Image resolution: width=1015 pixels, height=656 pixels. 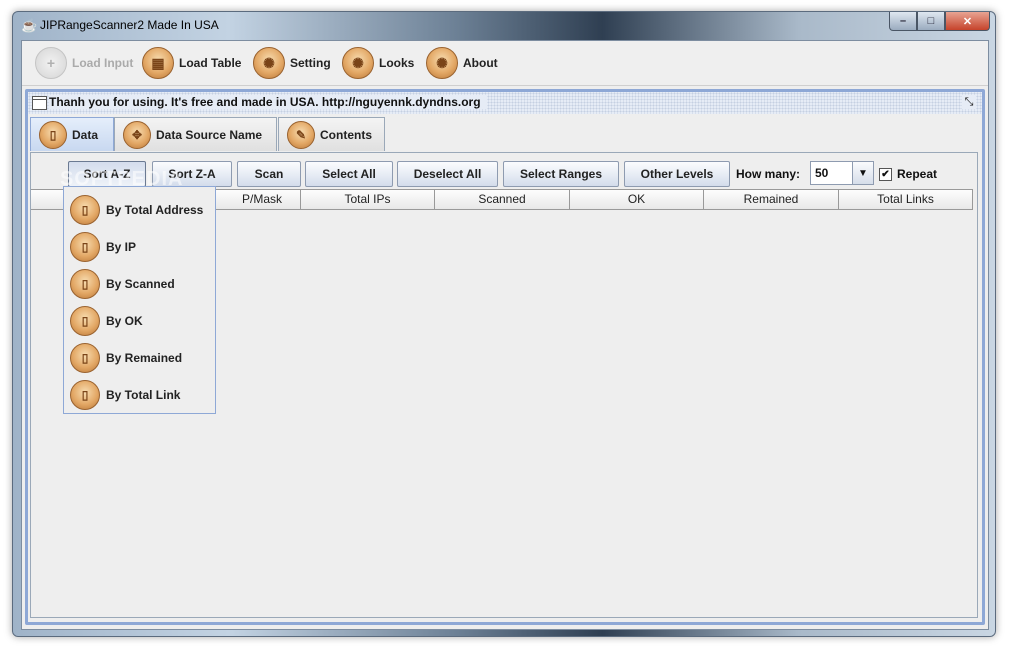 I want to click on load-table-button: ▦ Load Table, so click(x=191, y=63).